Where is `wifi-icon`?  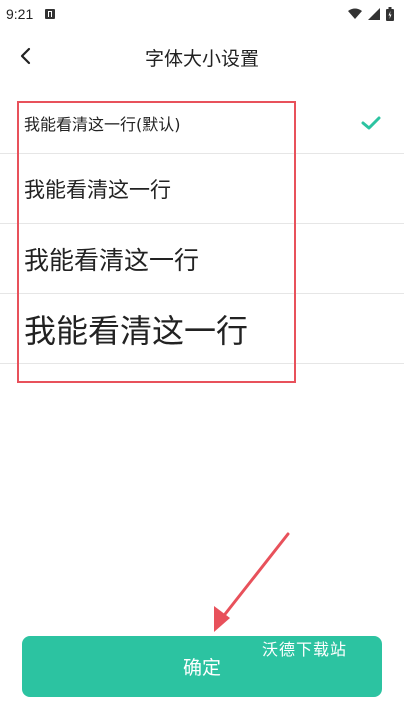 wifi-icon is located at coordinates (355, 13).